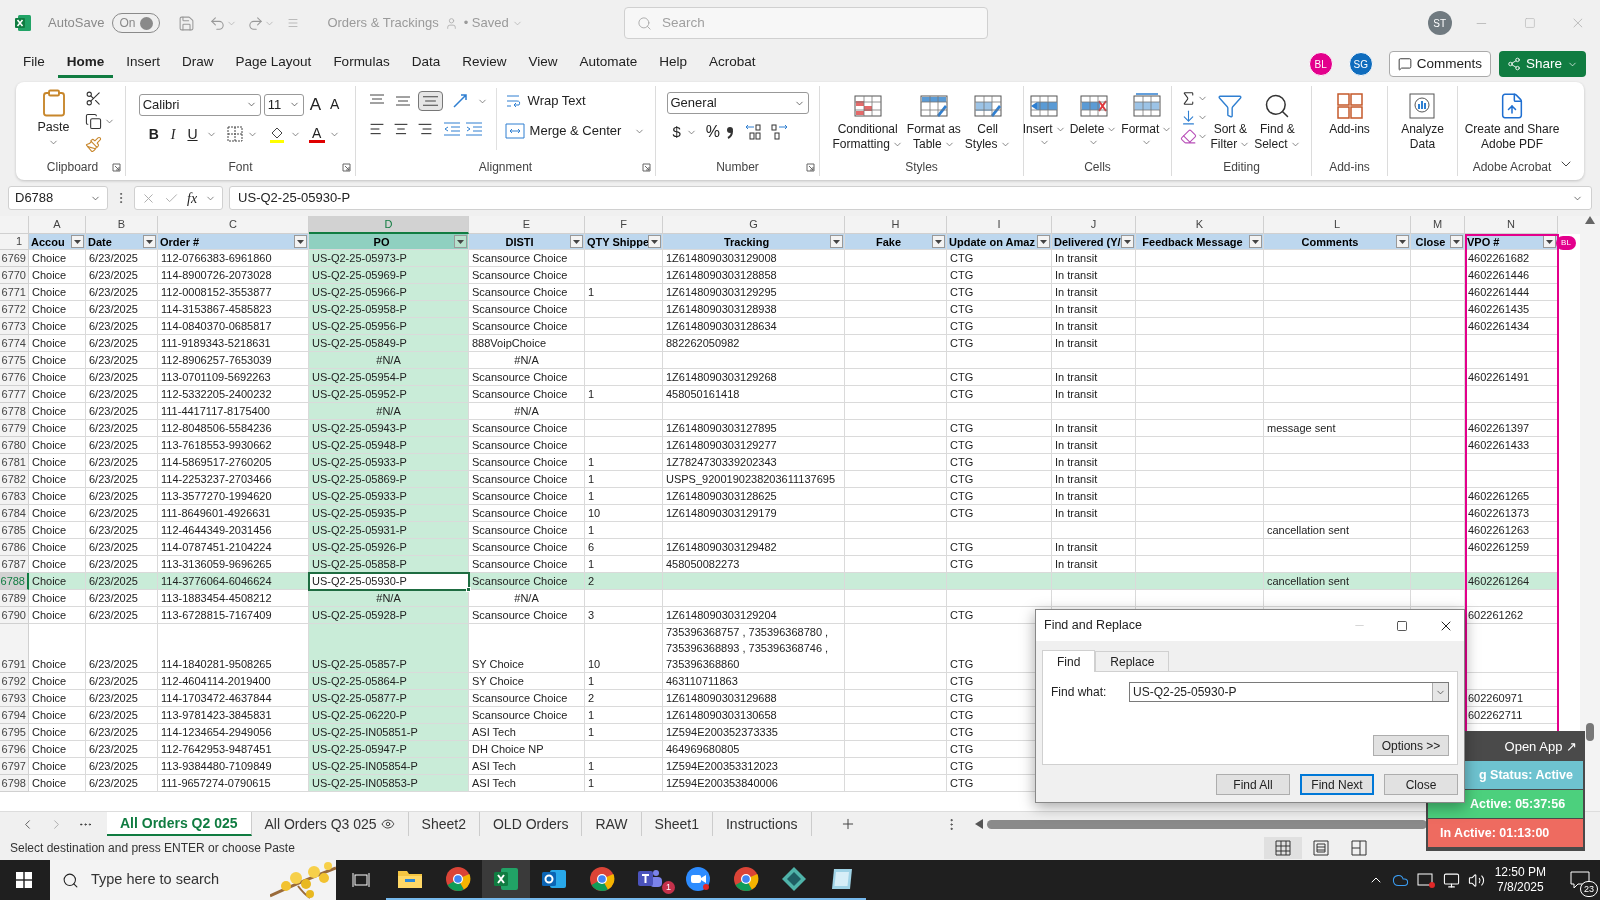  I want to click on menu-tab: Home, so click(85, 64).